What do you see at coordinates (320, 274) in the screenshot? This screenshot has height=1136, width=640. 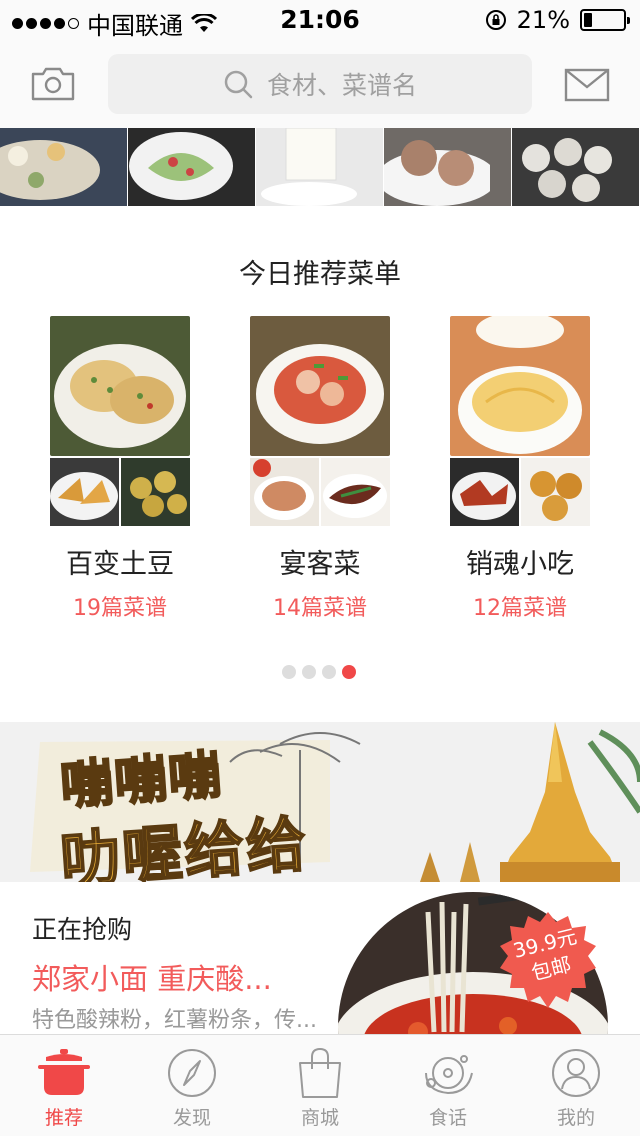 I see `section-title: 今日推荐菜单` at bounding box center [320, 274].